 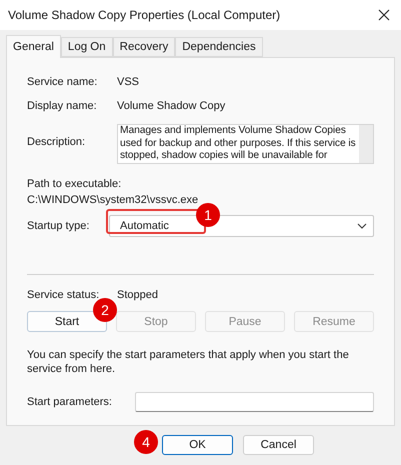 What do you see at coordinates (74, 184) in the screenshot?
I see `field-label: Path to executable:` at bounding box center [74, 184].